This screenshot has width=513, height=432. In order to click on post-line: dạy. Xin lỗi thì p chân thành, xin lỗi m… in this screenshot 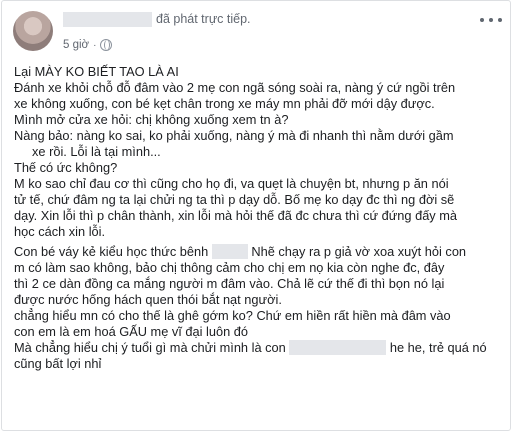, I will do `click(236, 215)`.